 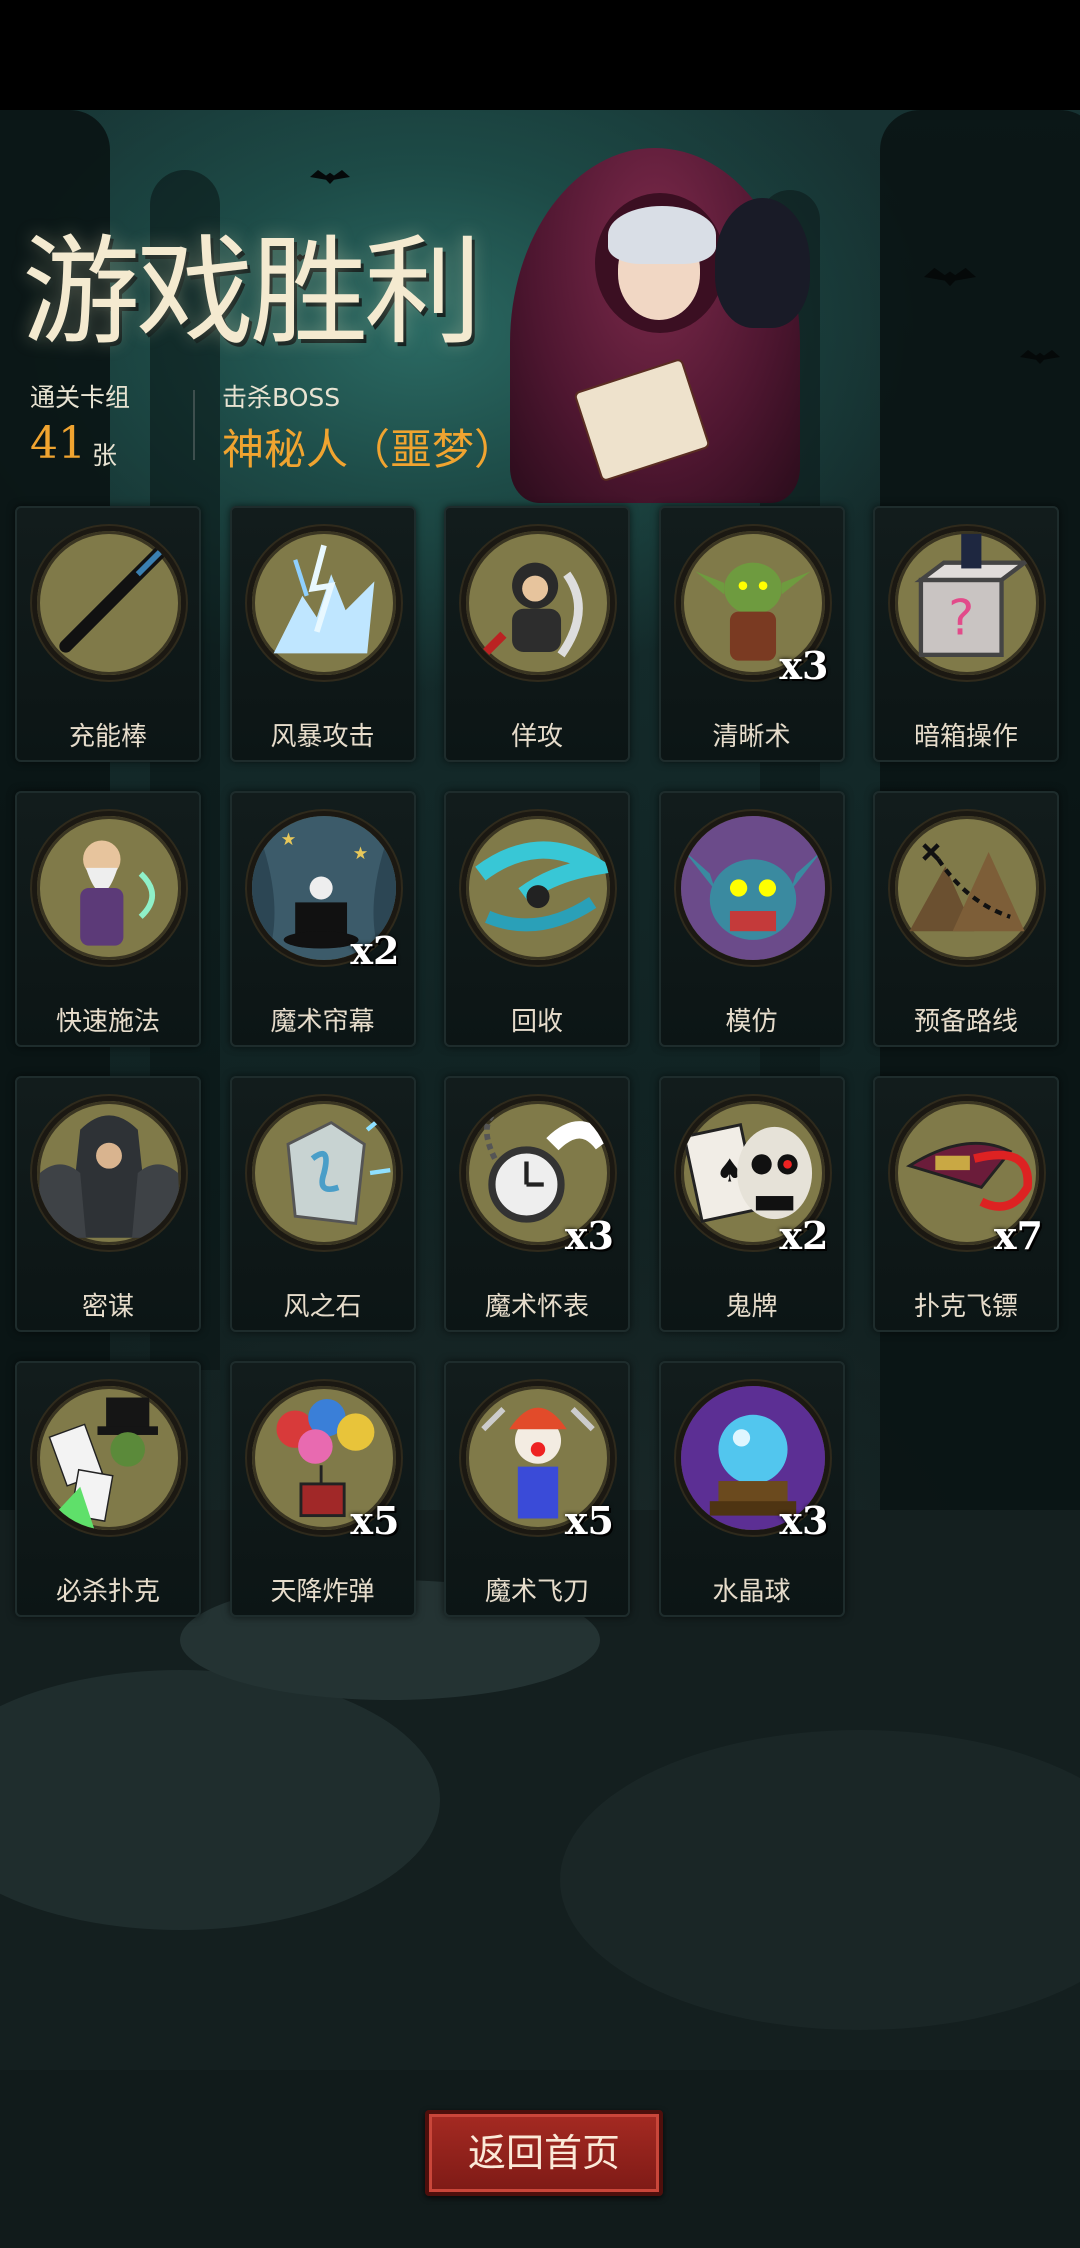 What do you see at coordinates (109, 1458) in the screenshot?
I see `magician-cards-icon` at bounding box center [109, 1458].